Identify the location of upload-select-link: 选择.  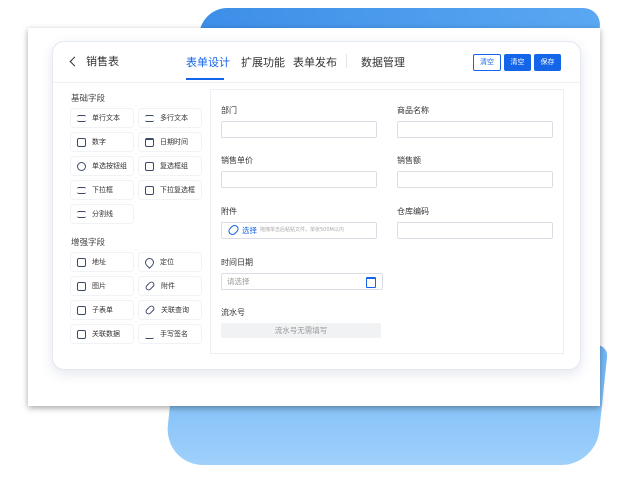
(249, 230).